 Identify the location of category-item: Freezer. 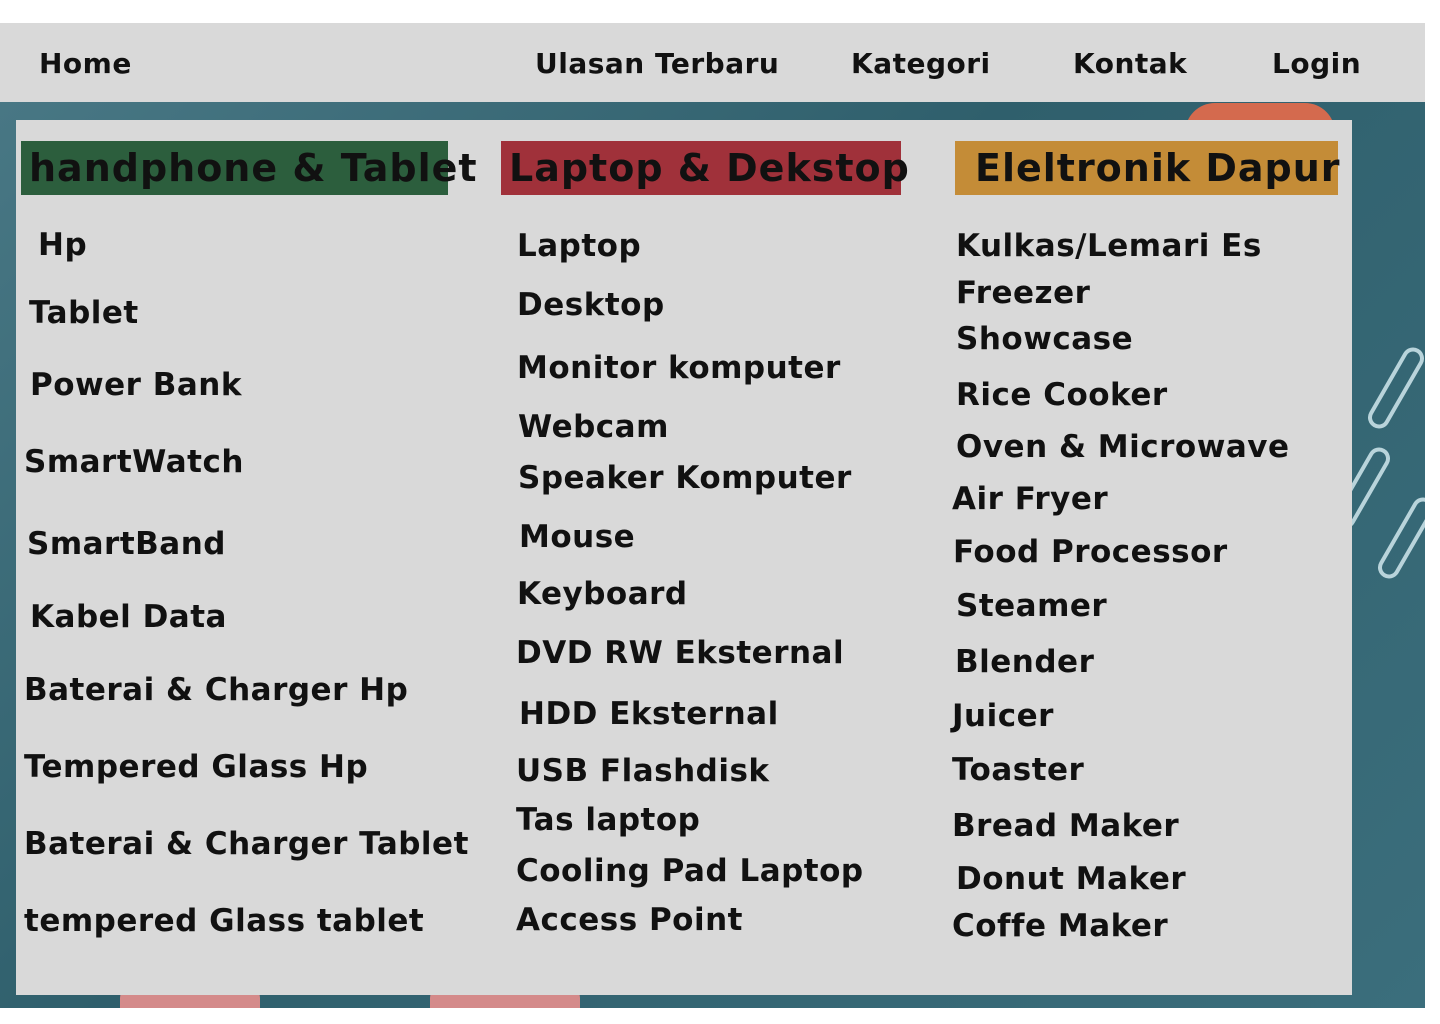
(1023, 293).